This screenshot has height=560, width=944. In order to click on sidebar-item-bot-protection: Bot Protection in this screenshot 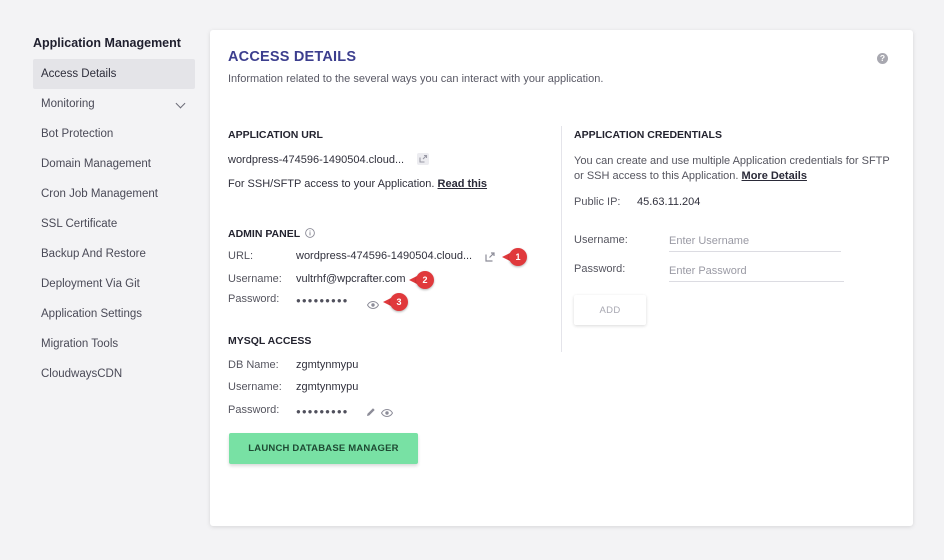, I will do `click(114, 134)`.